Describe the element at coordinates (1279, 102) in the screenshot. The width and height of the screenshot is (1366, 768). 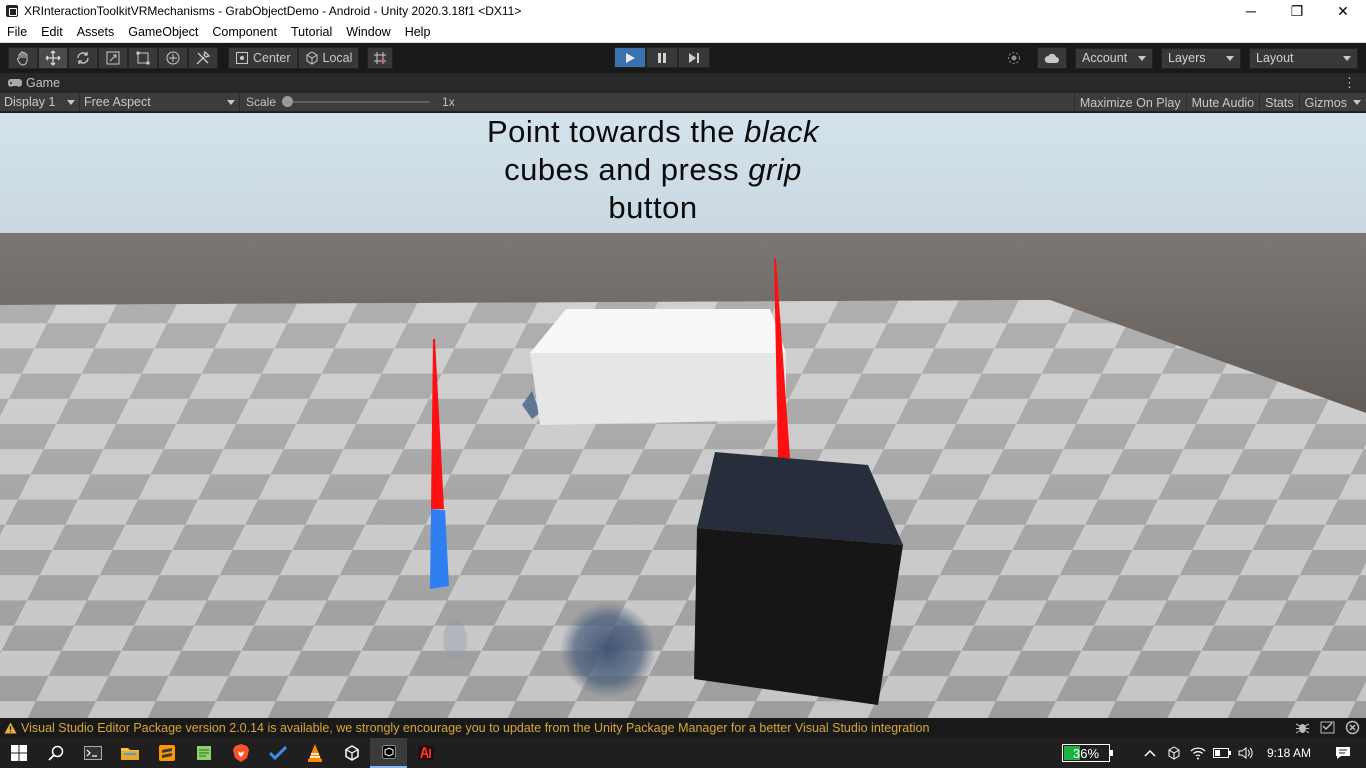
I see `stats-toggle: Stats` at that location.